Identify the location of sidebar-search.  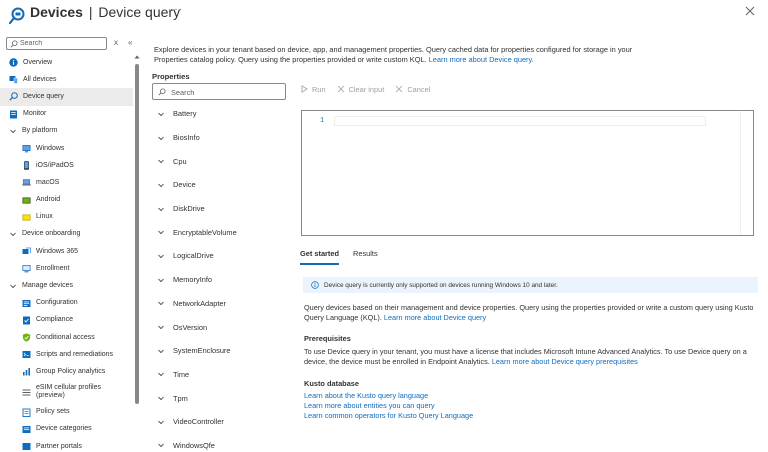
(56, 43).